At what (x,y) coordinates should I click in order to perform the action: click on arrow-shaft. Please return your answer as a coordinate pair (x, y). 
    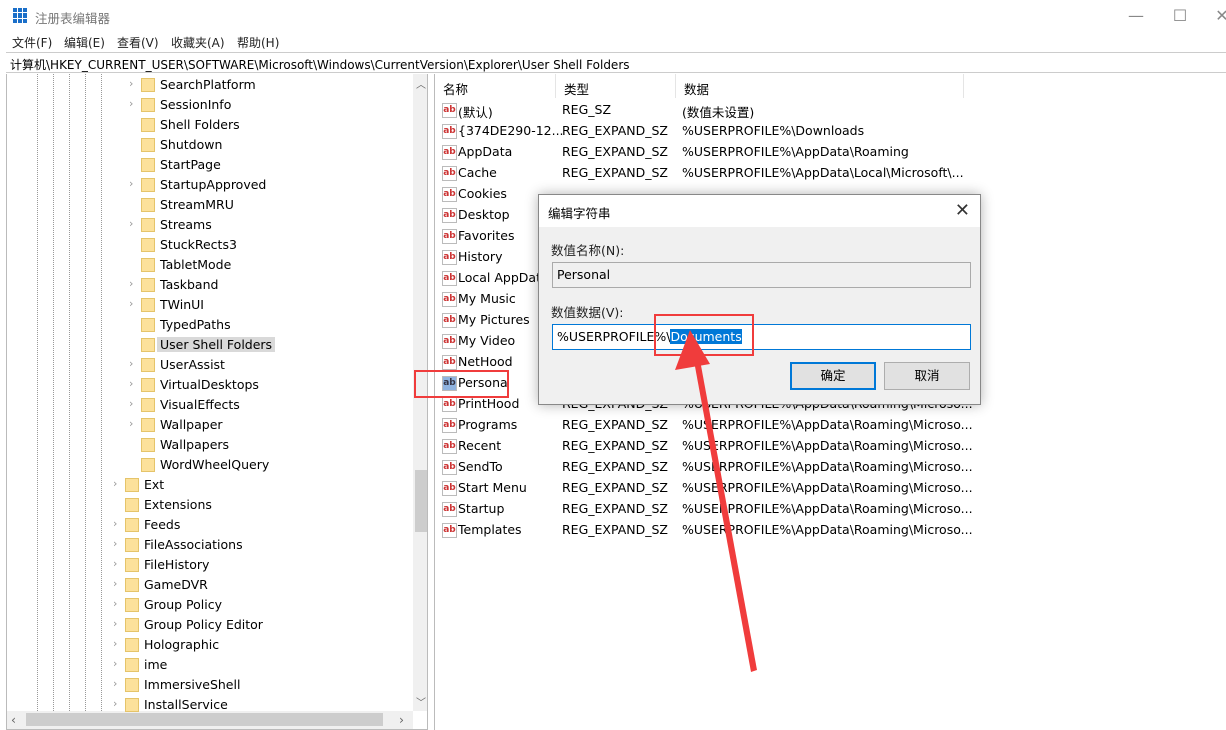
    Looking at the image, I should click on (725, 516).